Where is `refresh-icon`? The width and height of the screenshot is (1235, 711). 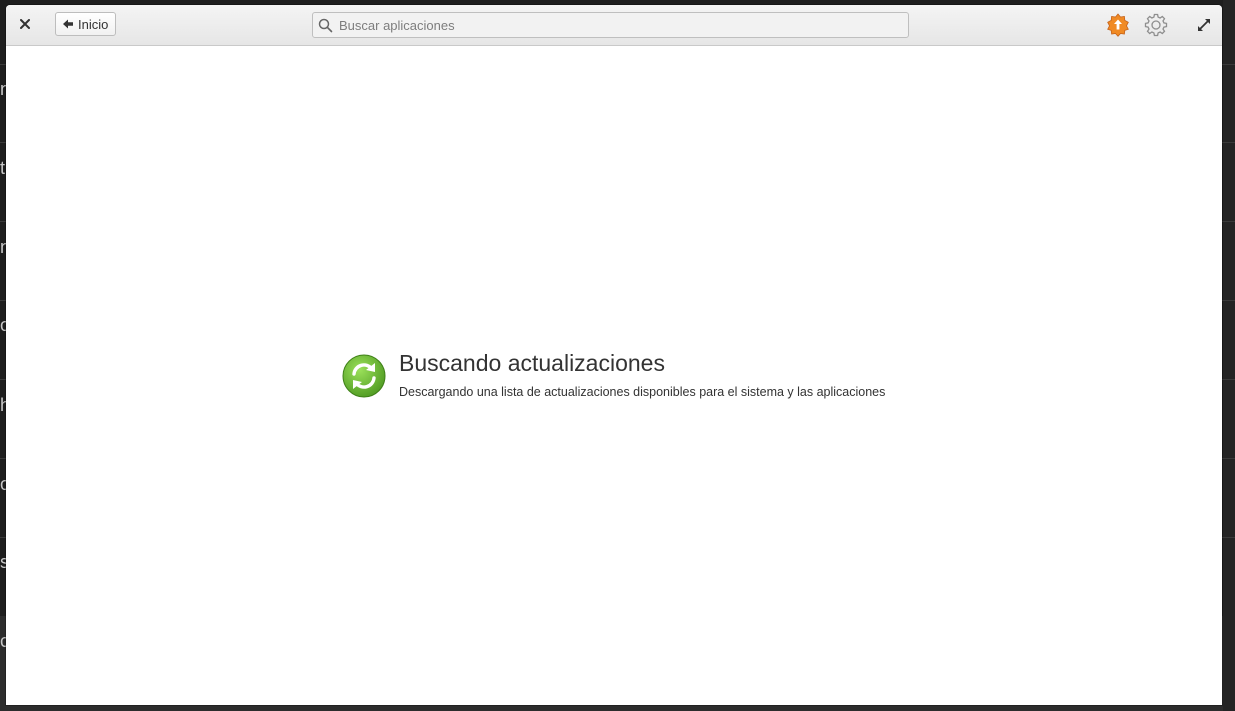
refresh-icon is located at coordinates (364, 376).